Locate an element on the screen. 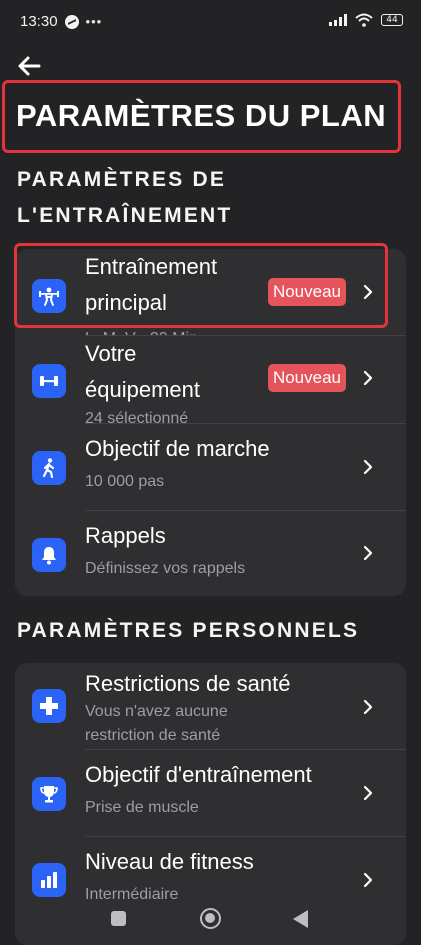 Image resolution: width=421 pixels, height=945 pixels. settings-row-walking-goal: Objectif de marche 10 000 pas is located at coordinates (210, 467).